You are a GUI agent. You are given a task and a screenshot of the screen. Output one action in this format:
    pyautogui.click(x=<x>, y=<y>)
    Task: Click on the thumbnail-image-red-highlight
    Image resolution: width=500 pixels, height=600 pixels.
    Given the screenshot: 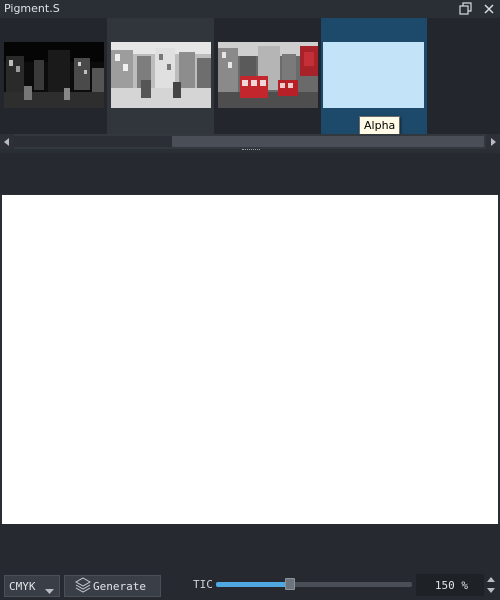 What is the action you would take?
    pyautogui.click(x=268, y=75)
    